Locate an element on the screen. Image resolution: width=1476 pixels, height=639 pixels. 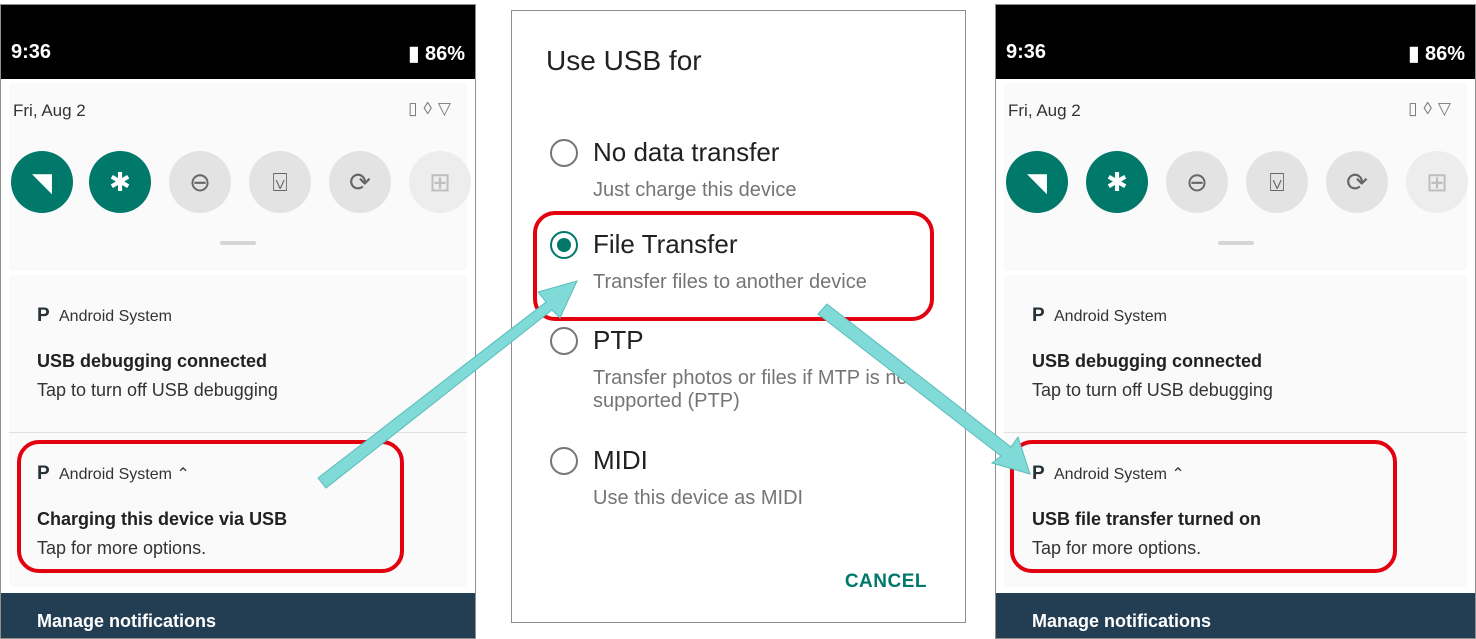
arrow-left-to-dialog is located at coordinates (447, 384).